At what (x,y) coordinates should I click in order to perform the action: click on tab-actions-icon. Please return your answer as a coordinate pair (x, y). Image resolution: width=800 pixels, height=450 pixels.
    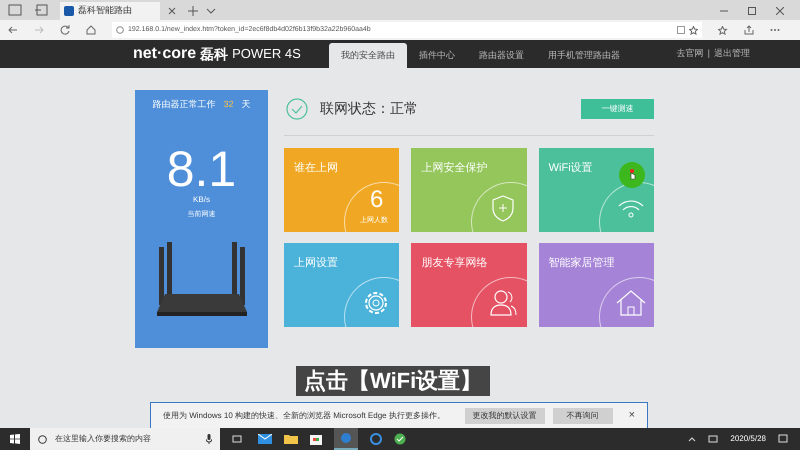
    Looking at the image, I should click on (15, 10).